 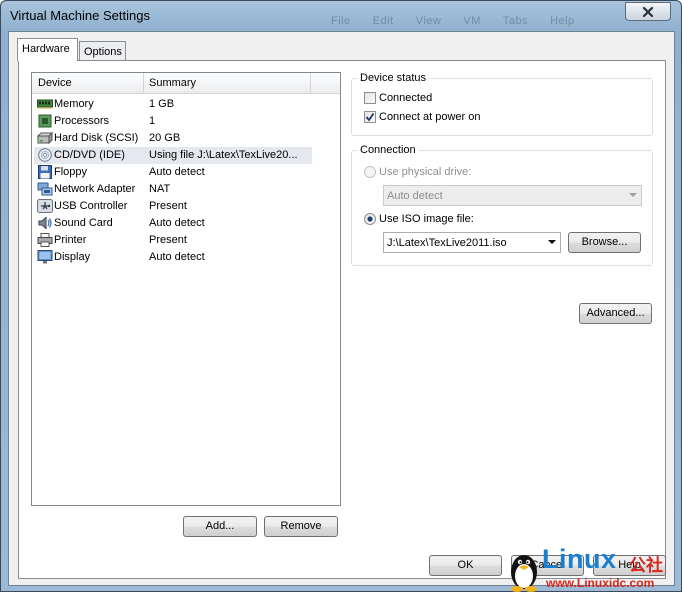 What do you see at coordinates (72, 257) in the screenshot?
I see `device-name: Display` at bounding box center [72, 257].